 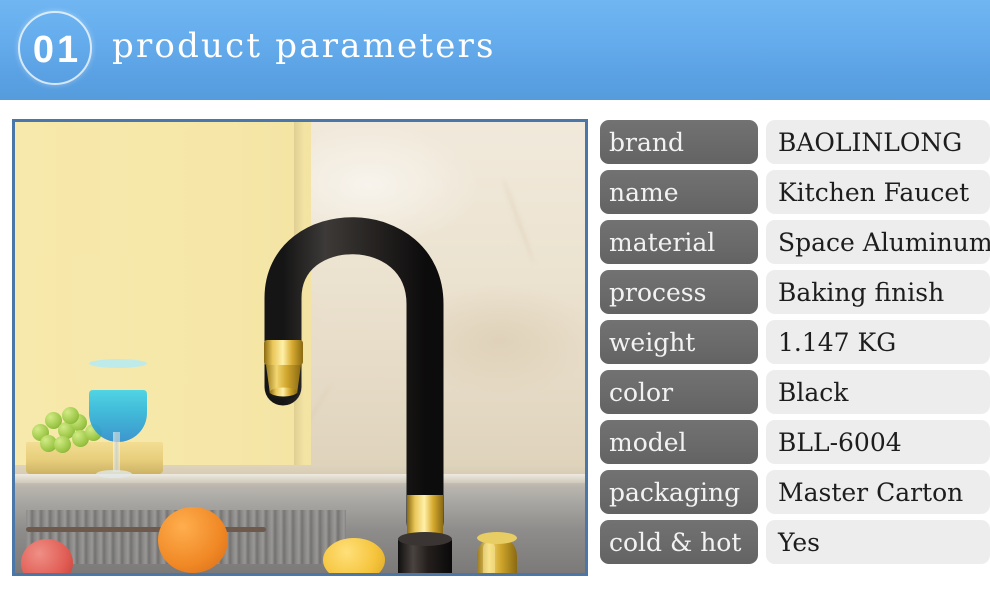 I want to click on table-row: packaging Master Carton, so click(x=795, y=492).